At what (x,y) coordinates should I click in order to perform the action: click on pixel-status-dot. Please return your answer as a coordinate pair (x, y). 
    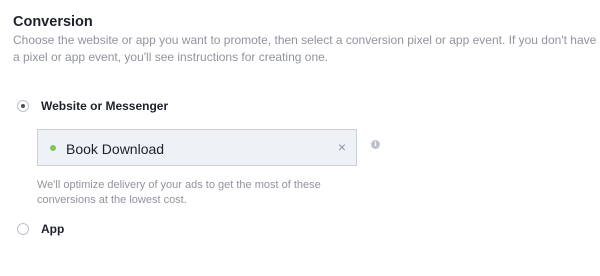
    Looking at the image, I should click on (53, 148).